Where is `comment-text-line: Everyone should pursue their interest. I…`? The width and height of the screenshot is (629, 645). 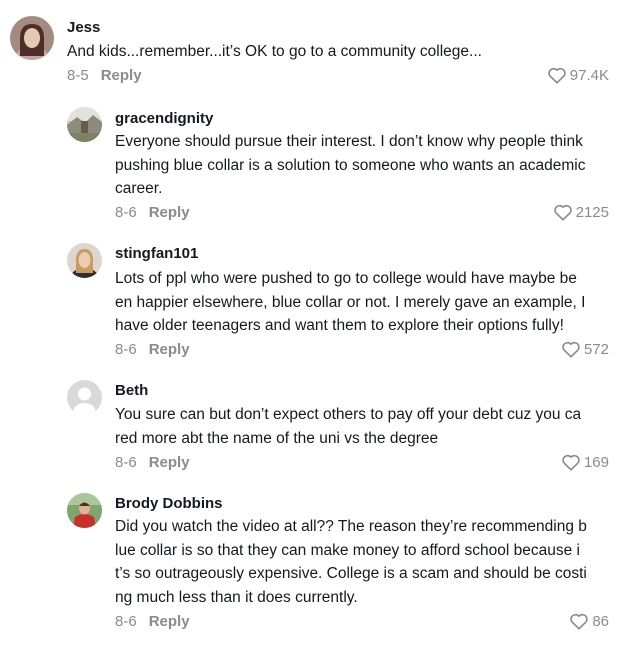 comment-text-line: Everyone should pursue their interest. I… is located at coordinates (349, 141).